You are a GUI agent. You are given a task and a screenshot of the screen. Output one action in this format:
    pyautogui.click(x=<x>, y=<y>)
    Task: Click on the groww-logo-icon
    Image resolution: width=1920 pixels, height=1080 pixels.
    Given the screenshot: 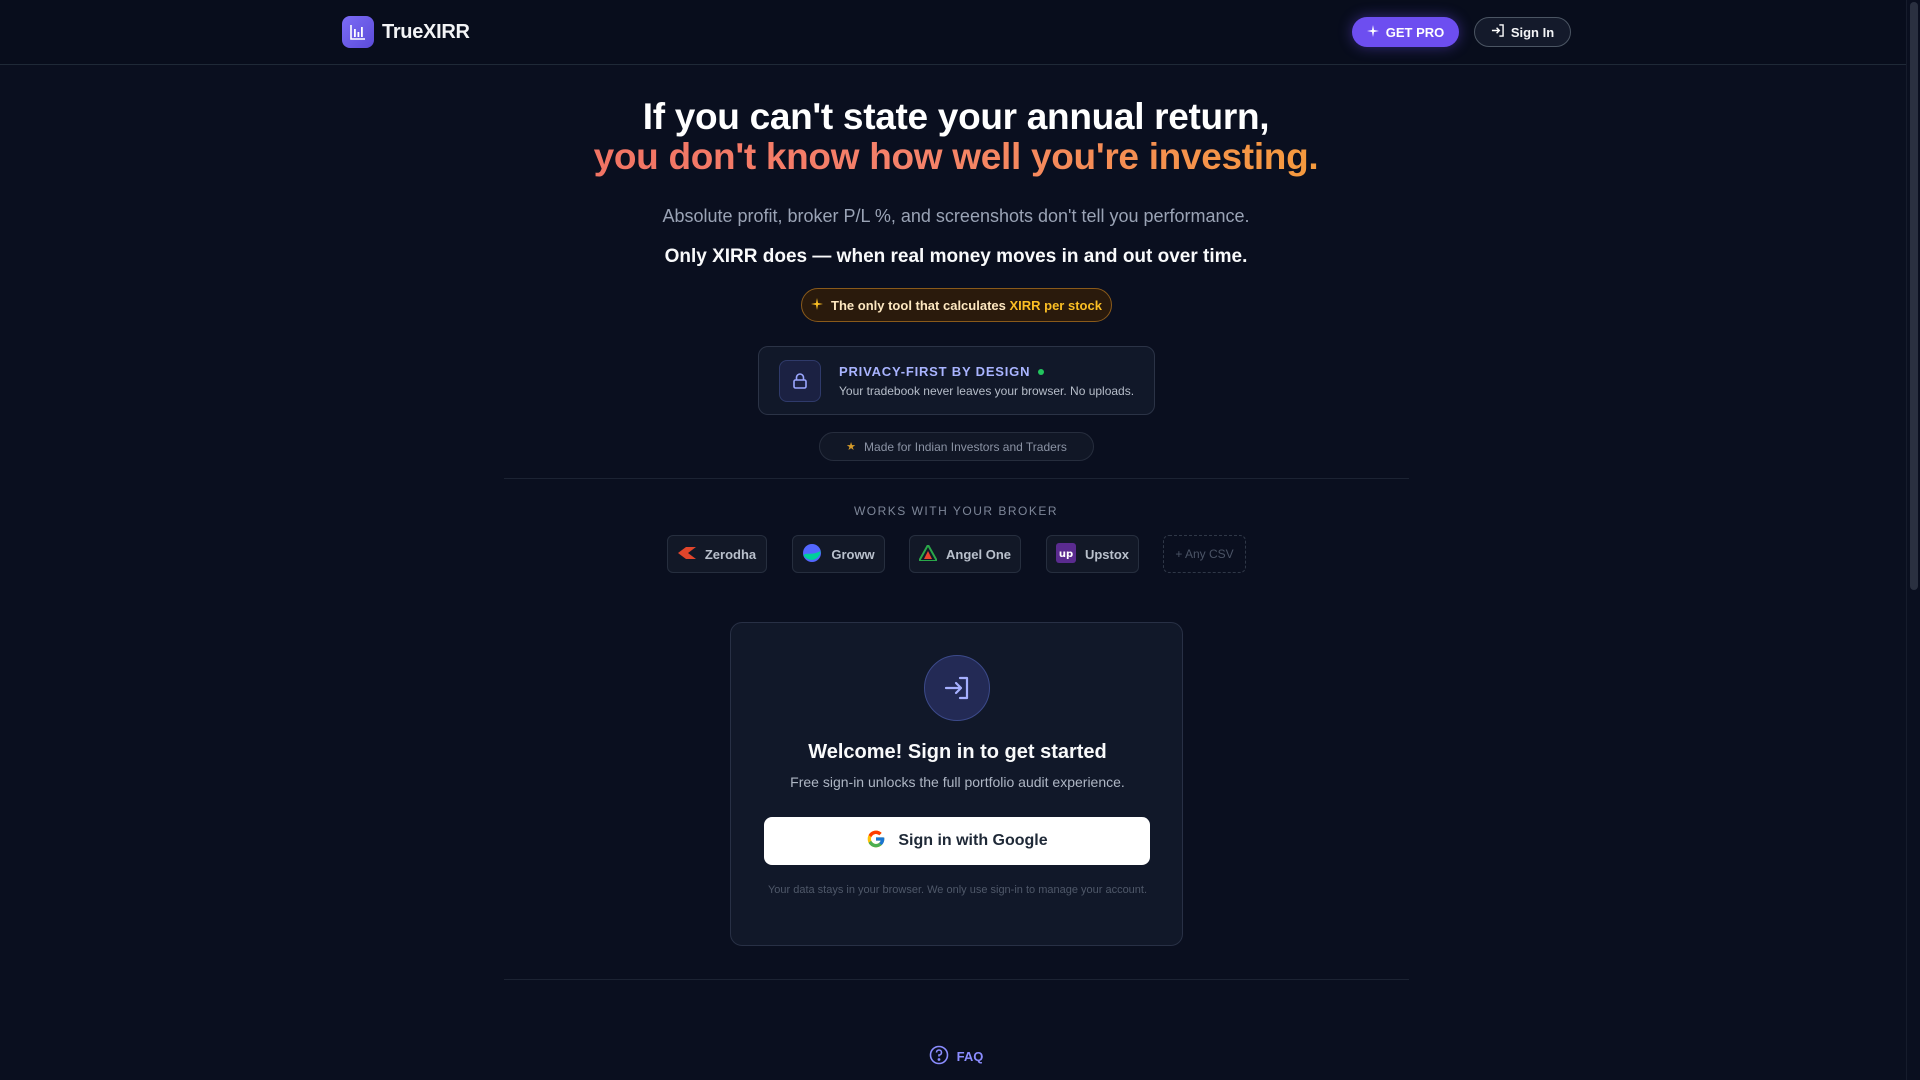 What is the action you would take?
    pyautogui.click(x=812, y=554)
    